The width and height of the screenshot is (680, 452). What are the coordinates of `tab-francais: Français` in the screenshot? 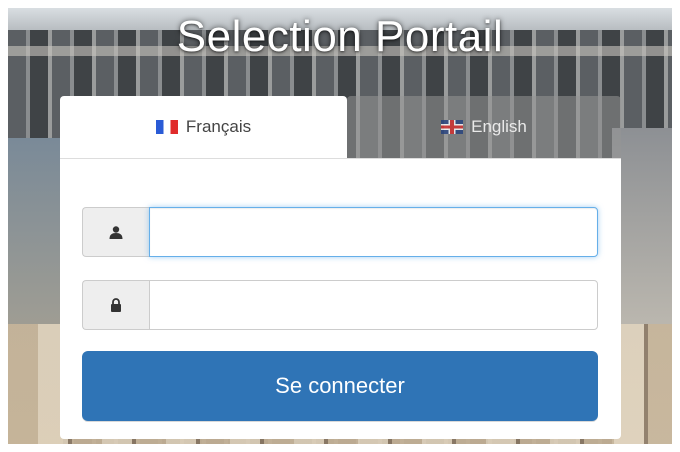 It's located at (203, 127).